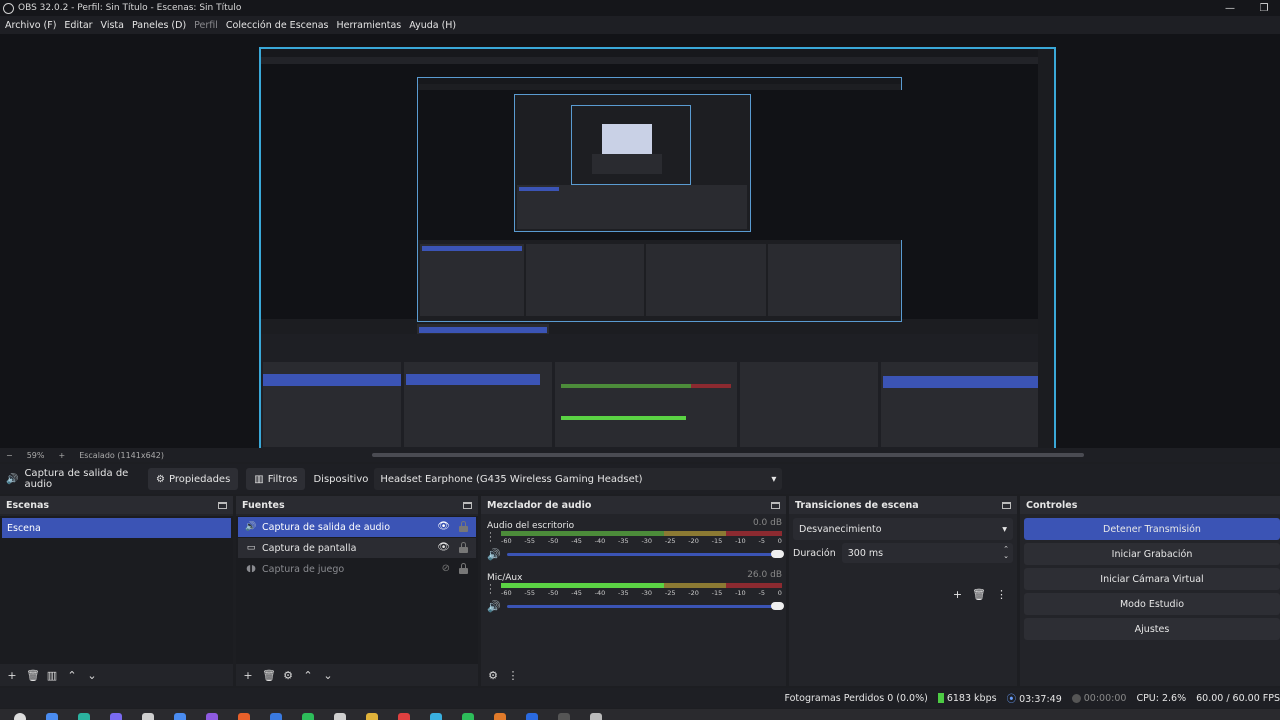 The width and height of the screenshot is (1280, 720). Describe the element at coordinates (640, 714) in the screenshot. I see `taskbar` at that location.